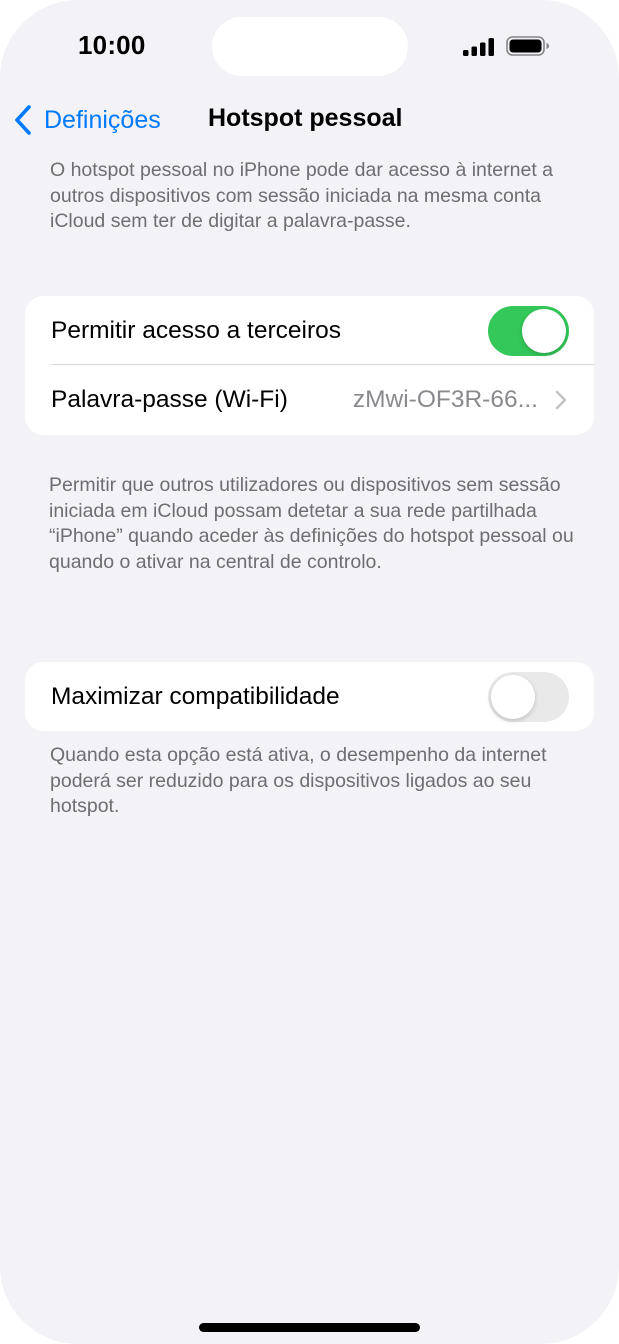  I want to click on allow-others-label: Permitir acesso a terceiros, so click(196, 330).